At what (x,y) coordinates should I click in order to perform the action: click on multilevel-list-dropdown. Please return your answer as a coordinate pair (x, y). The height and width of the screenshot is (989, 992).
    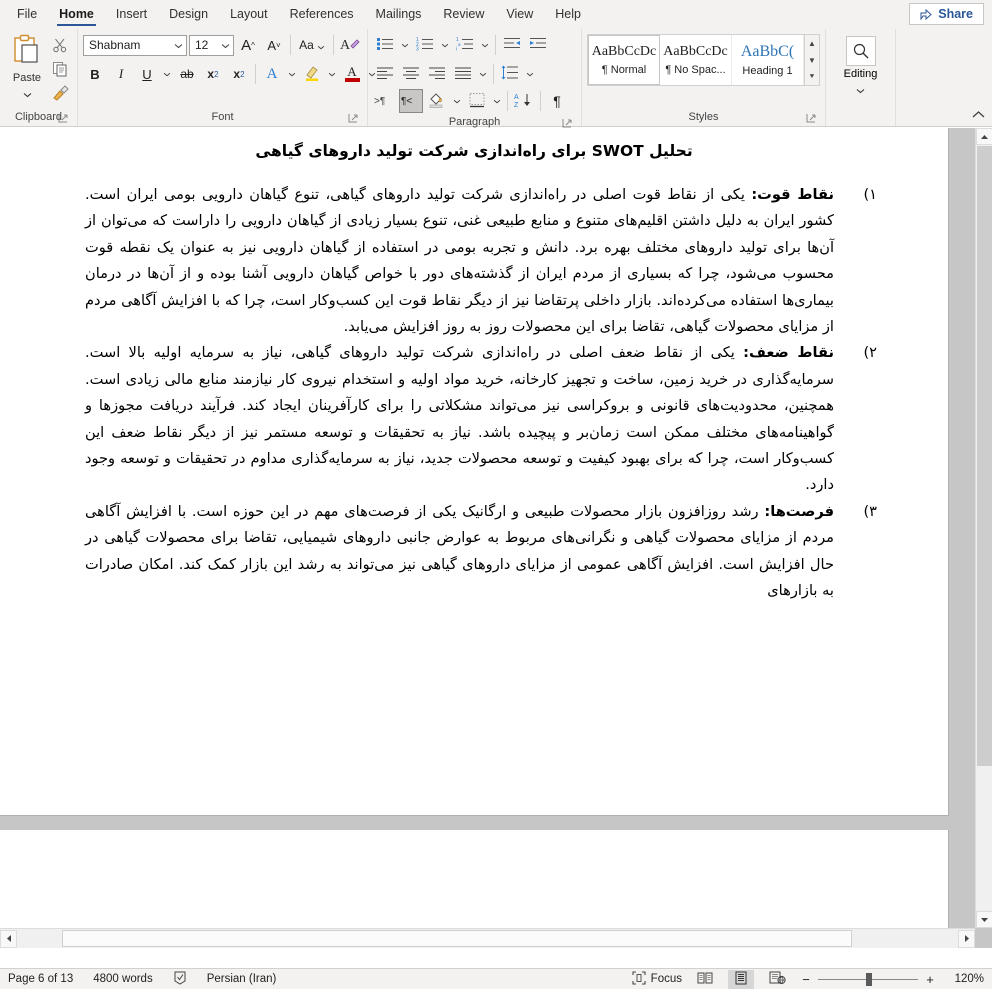
    Looking at the image, I should click on (485, 45).